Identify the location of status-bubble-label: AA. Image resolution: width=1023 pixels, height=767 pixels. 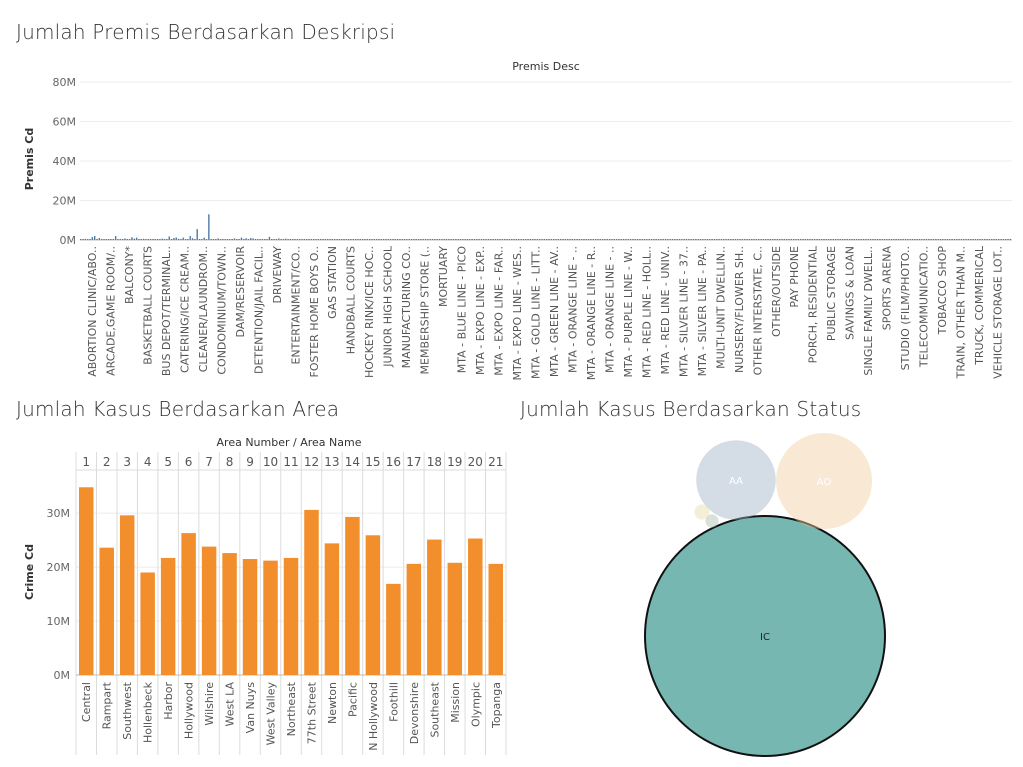
(736, 481).